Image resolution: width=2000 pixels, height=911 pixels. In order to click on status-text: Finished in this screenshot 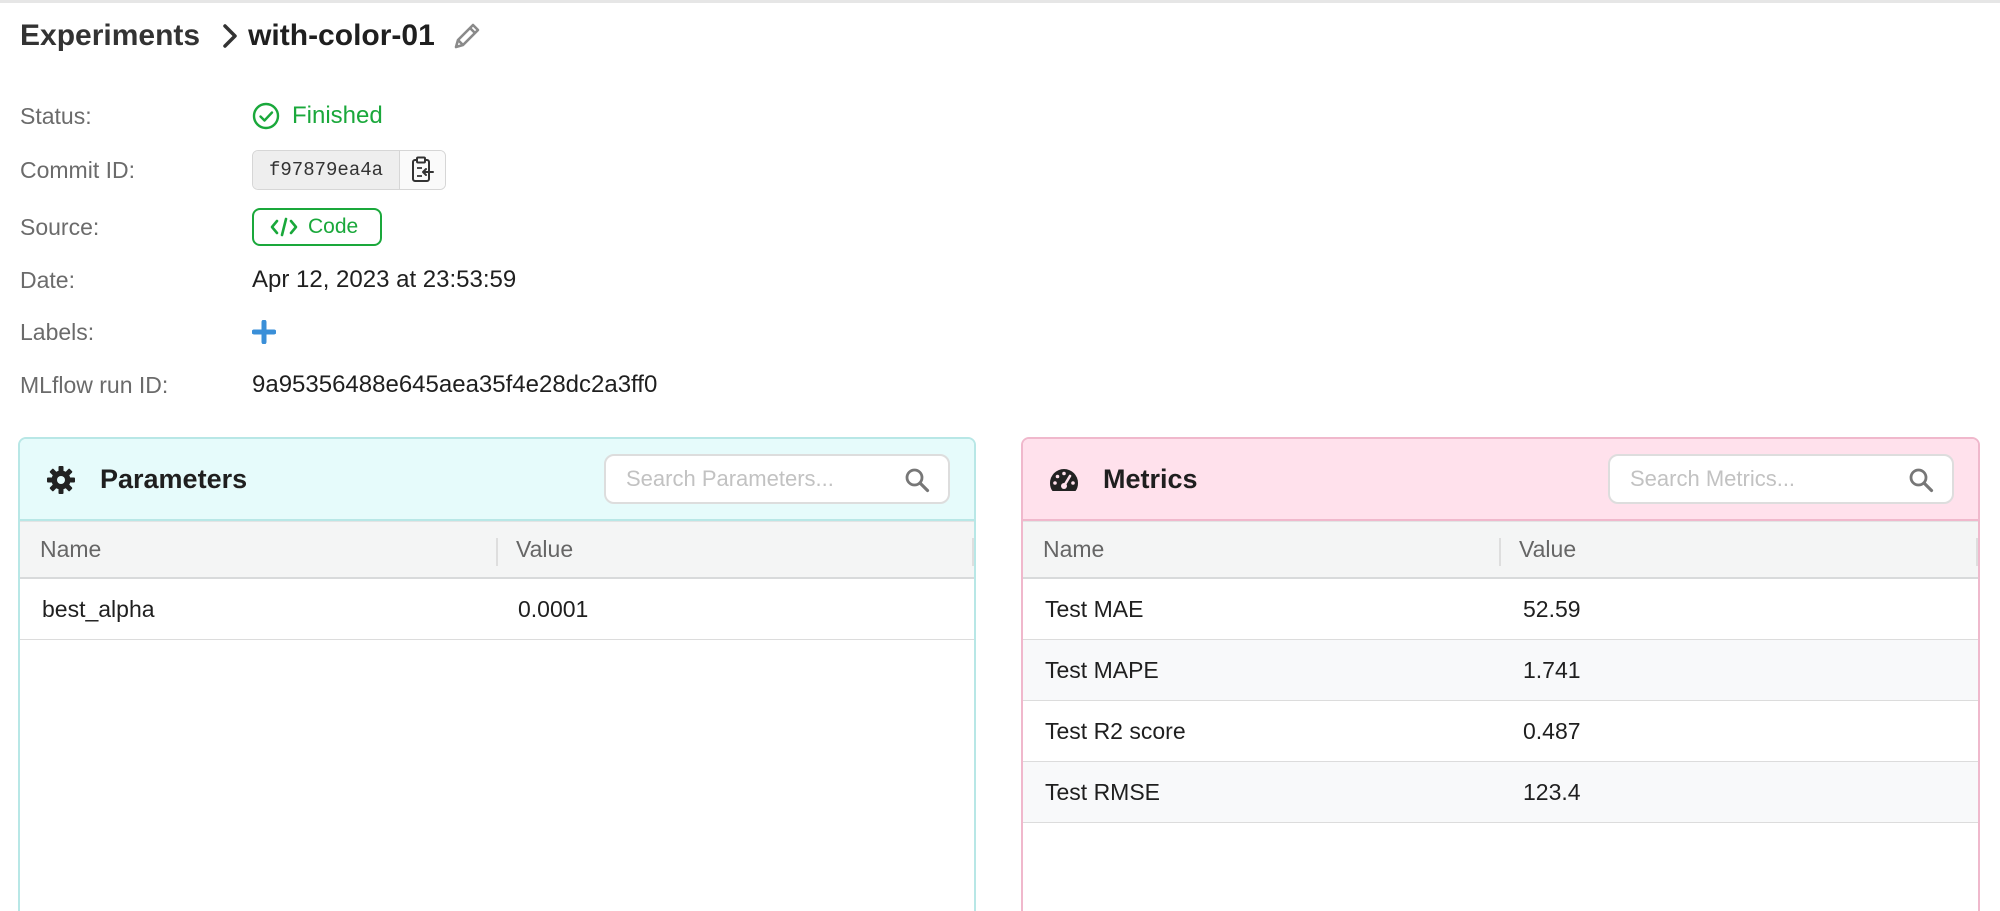, I will do `click(337, 115)`.